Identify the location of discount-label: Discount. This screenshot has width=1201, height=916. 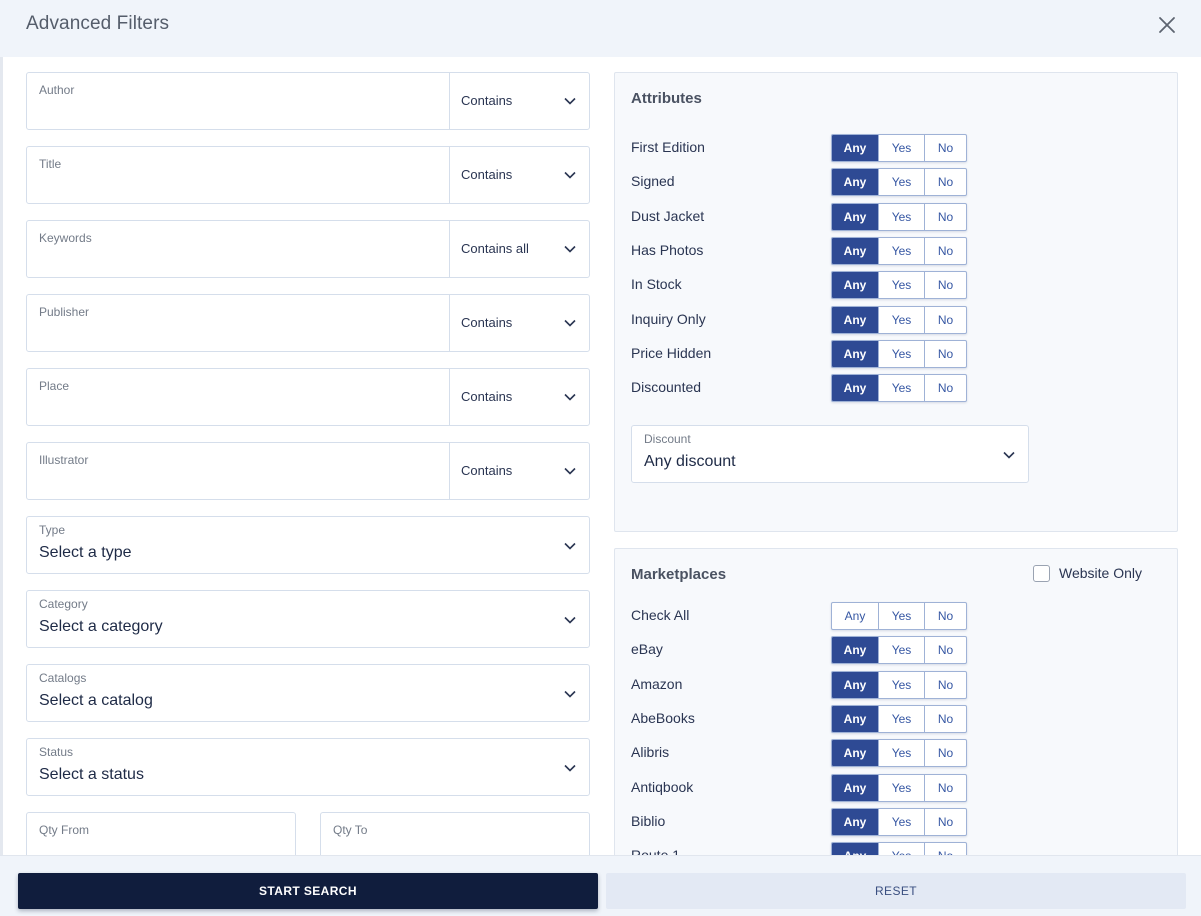
(667, 439).